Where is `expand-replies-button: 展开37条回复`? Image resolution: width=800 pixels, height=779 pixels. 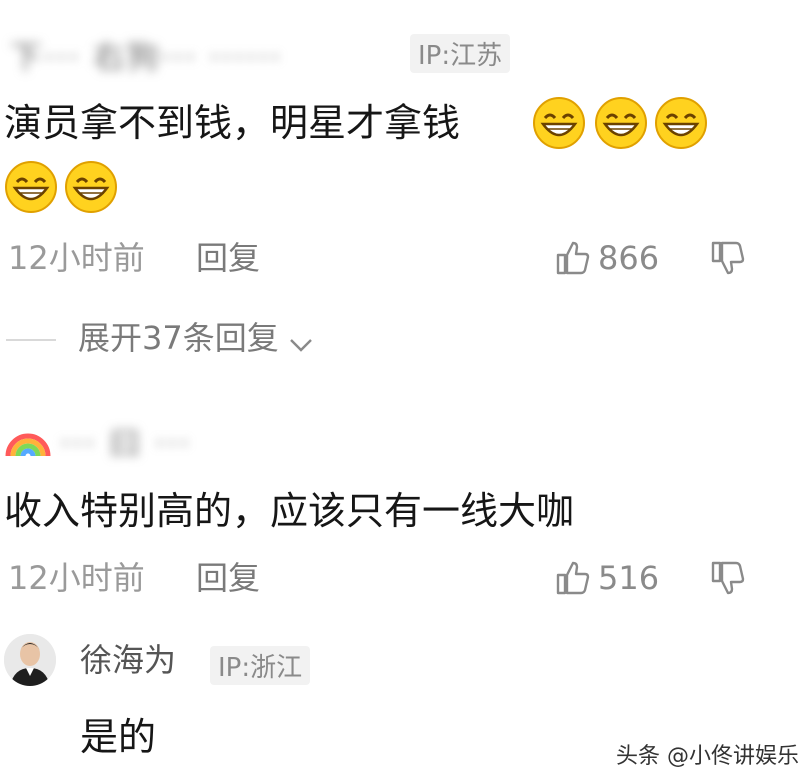
expand-replies-button: 展开37条回复 is located at coordinates (196, 342).